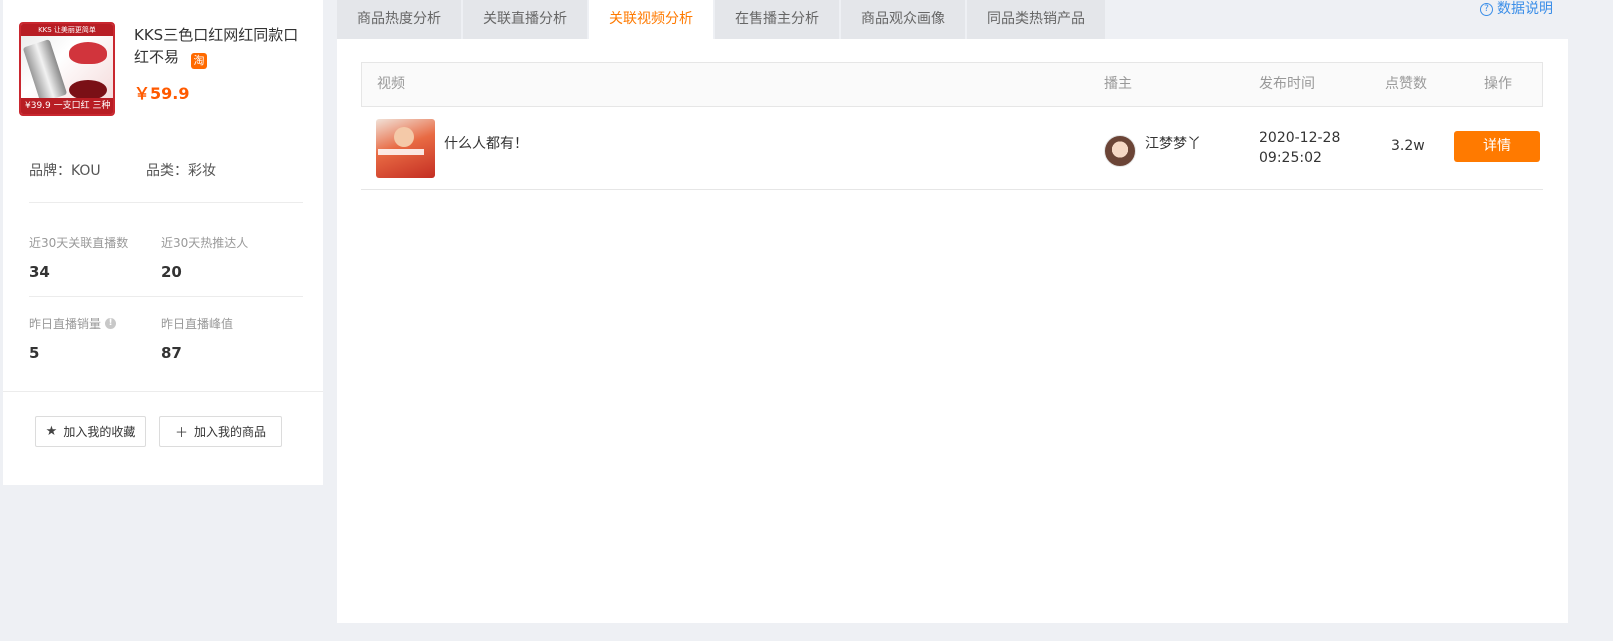 This screenshot has height=641, width=1613. Describe the element at coordinates (162, 93) in the screenshot. I see `product-price: ￥59.9` at that location.